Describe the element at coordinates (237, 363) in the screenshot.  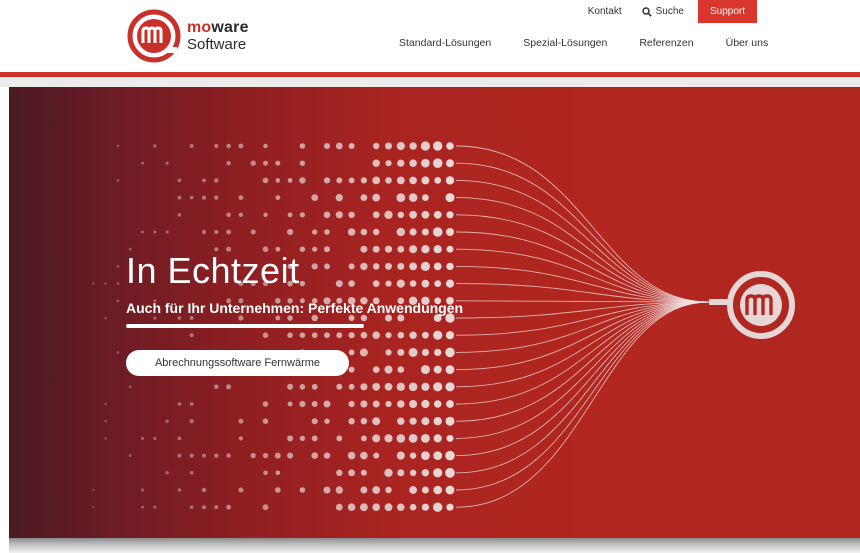
I see `hero-cta-button: Abrechnungssoftware Fernwärme` at that location.